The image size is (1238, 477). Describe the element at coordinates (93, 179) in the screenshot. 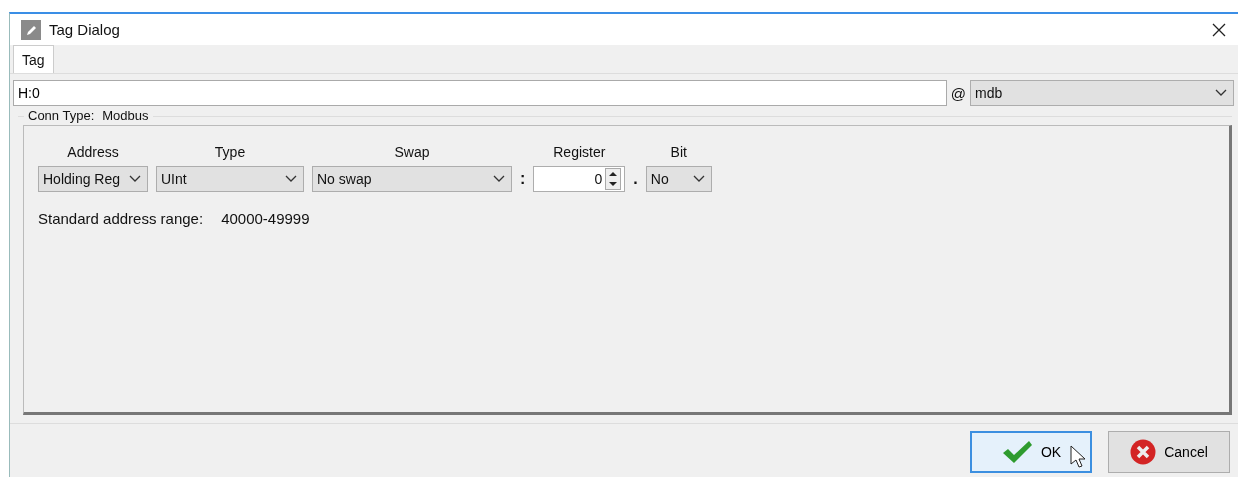

I see `dropdown: Holding Reg` at that location.